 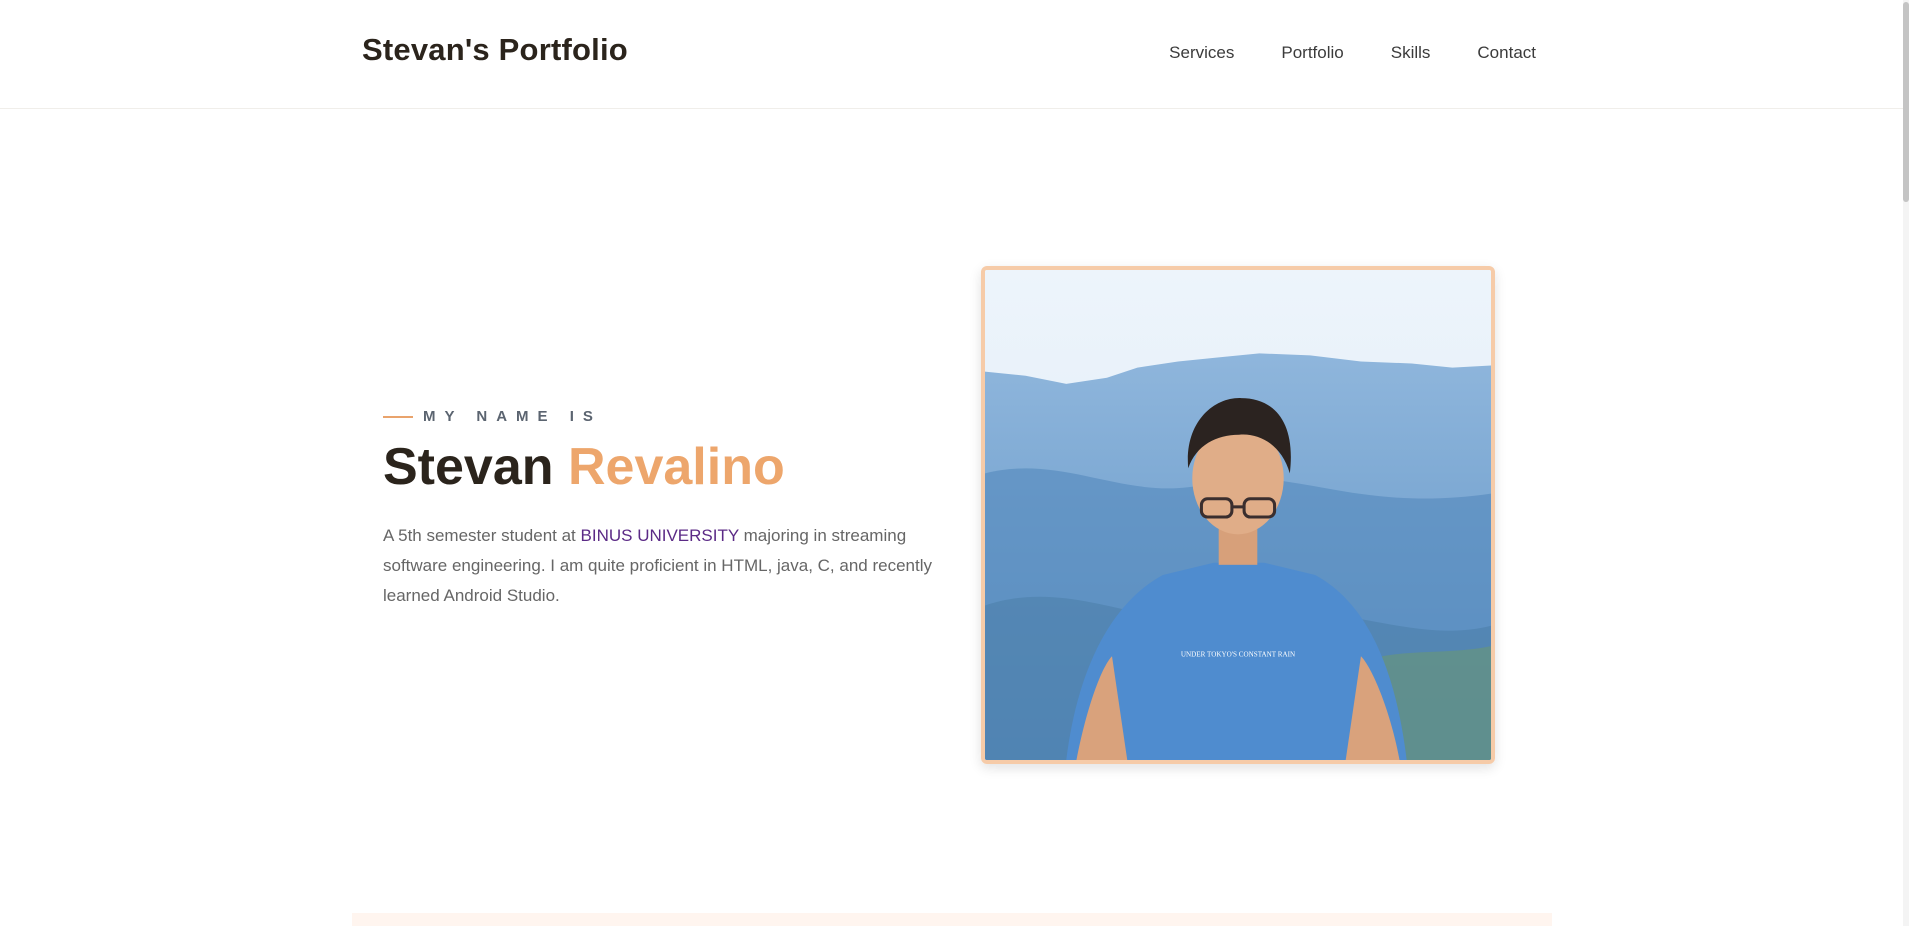 I want to click on nav-skills: Skills, so click(x=1411, y=53).